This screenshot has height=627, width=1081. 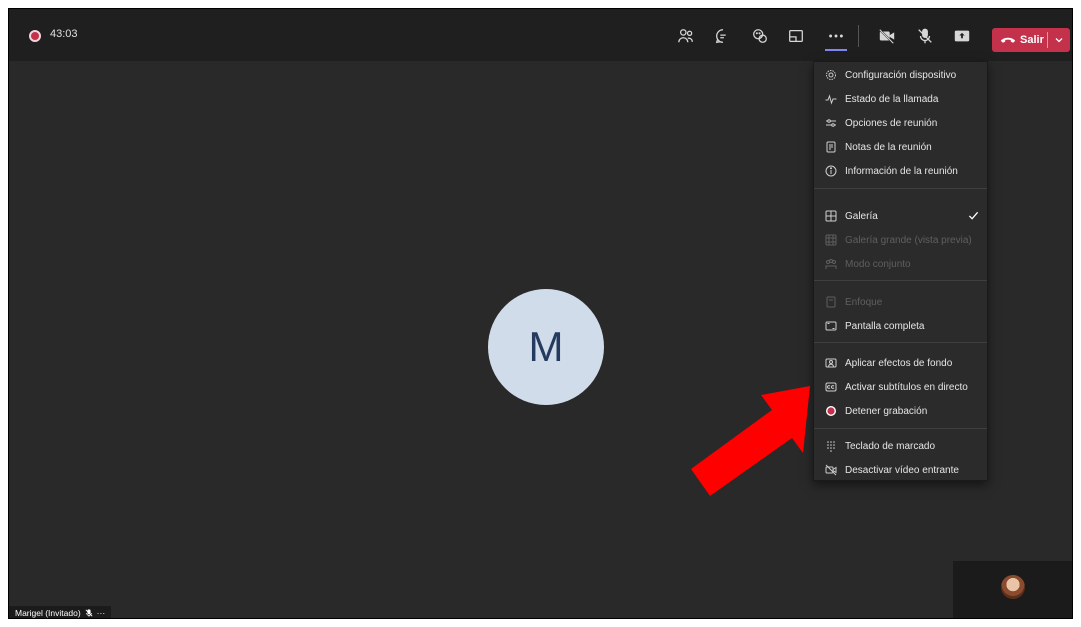 I want to click on menu-item-label: Modo conjunto, so click(x=878, y=264).